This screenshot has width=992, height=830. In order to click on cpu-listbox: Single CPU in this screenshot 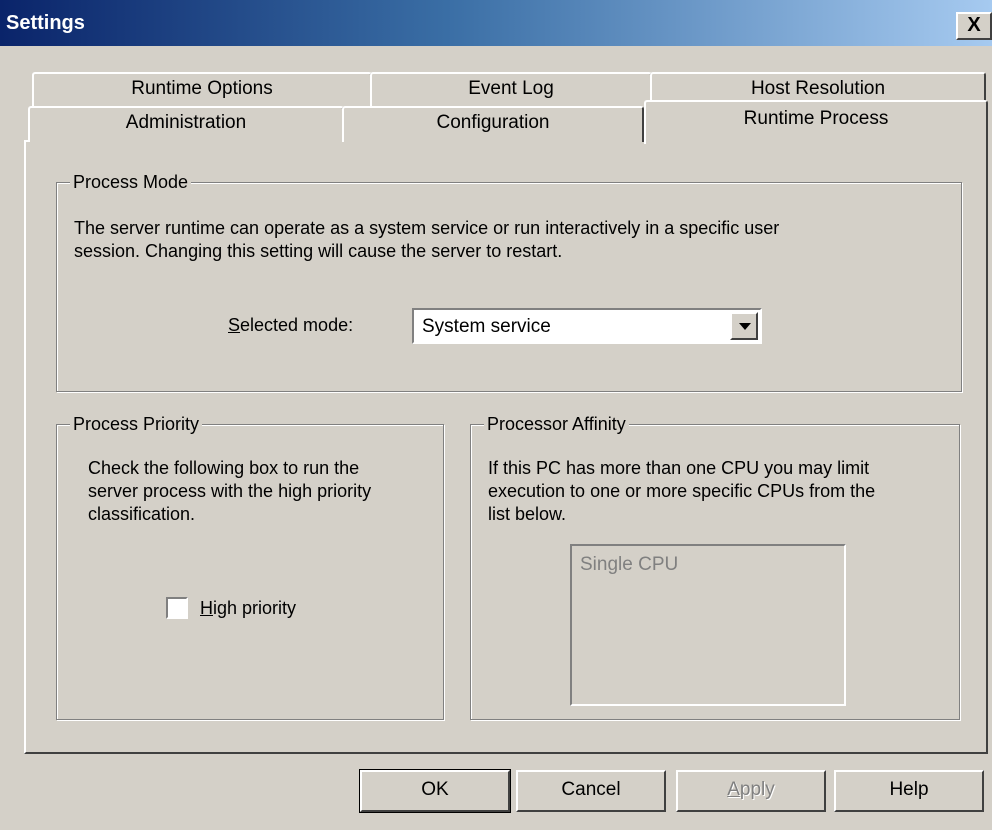, I will do `click(708, 625)`.